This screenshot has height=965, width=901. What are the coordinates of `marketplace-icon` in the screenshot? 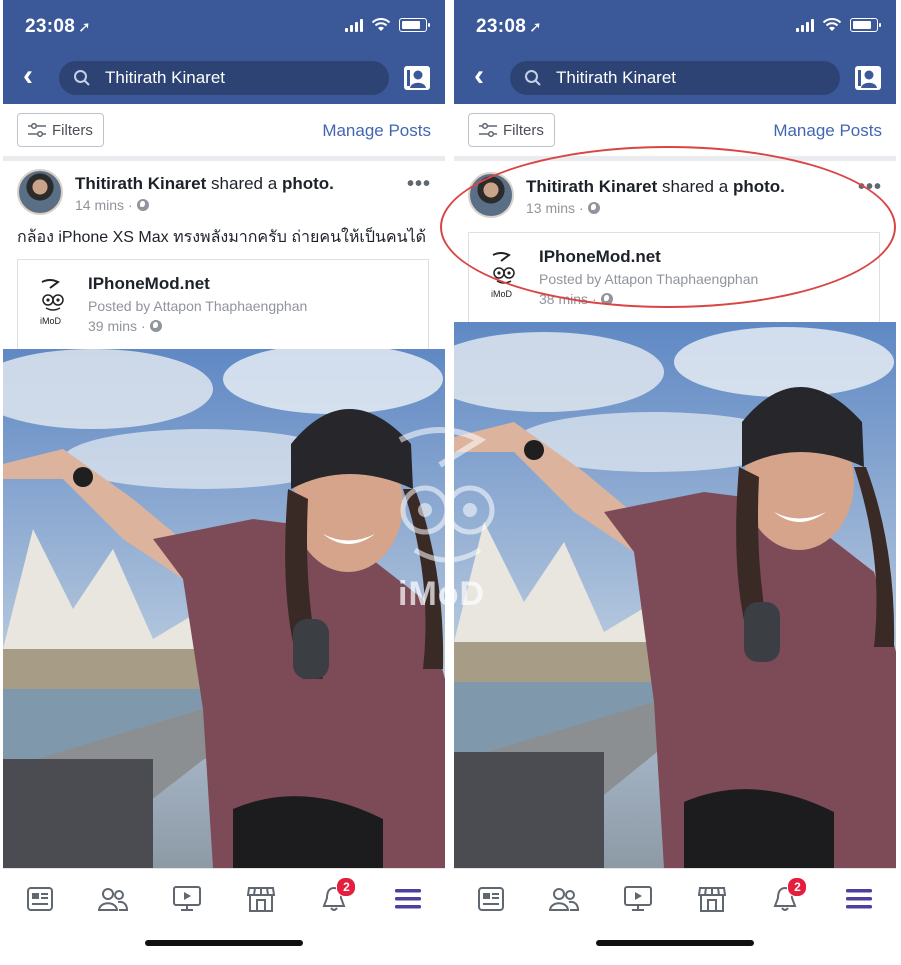 It's located at (711, 899).